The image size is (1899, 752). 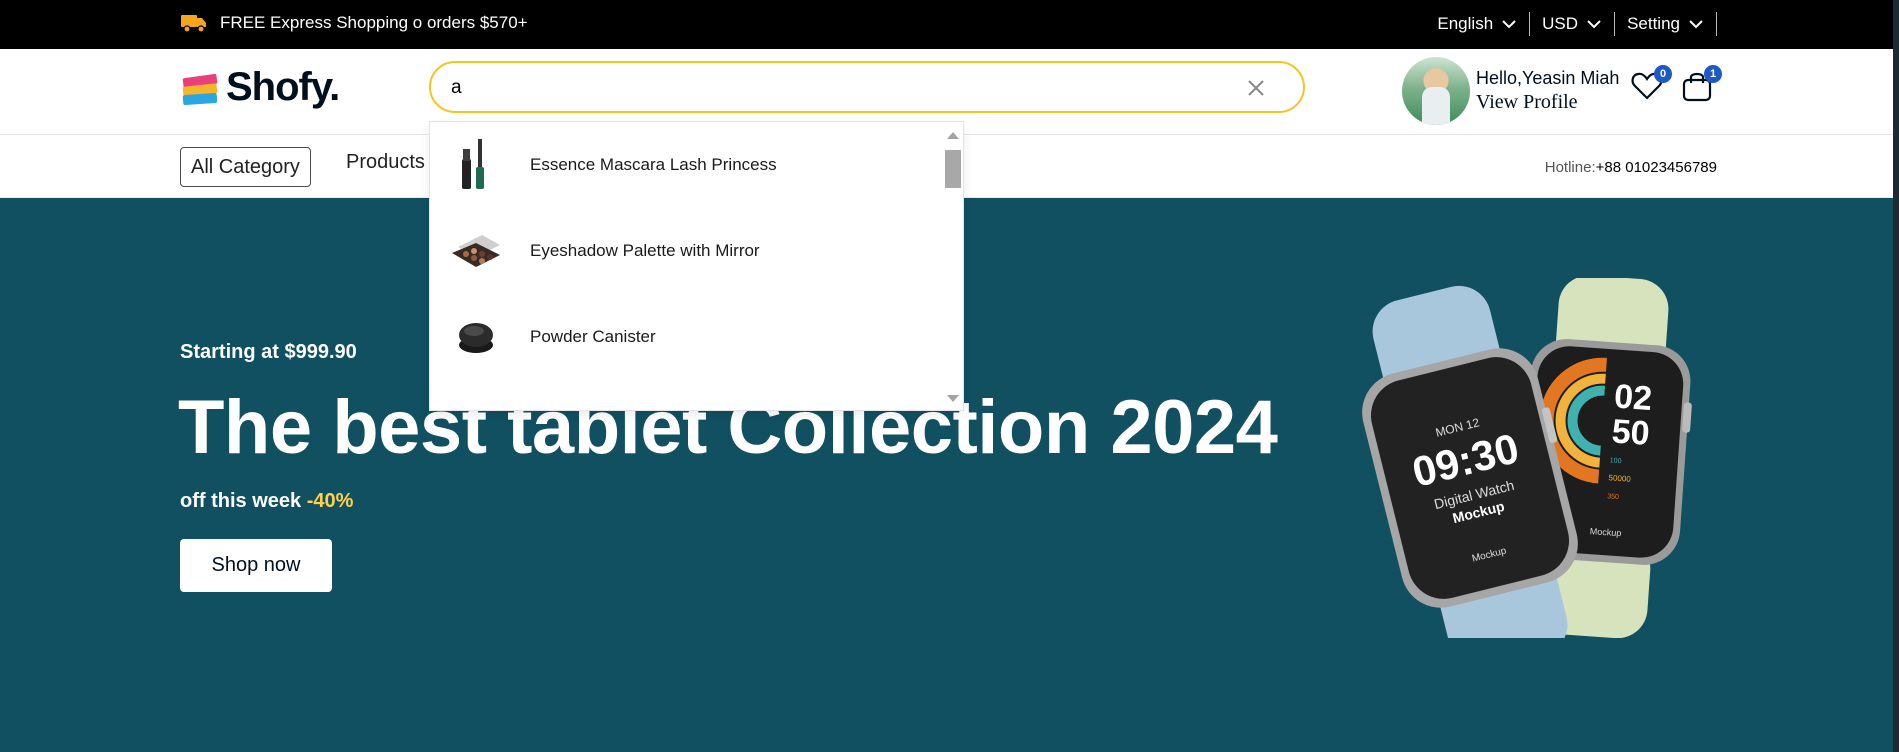 I want to click on hero-discount: -40%, so click(x=330, y=501).